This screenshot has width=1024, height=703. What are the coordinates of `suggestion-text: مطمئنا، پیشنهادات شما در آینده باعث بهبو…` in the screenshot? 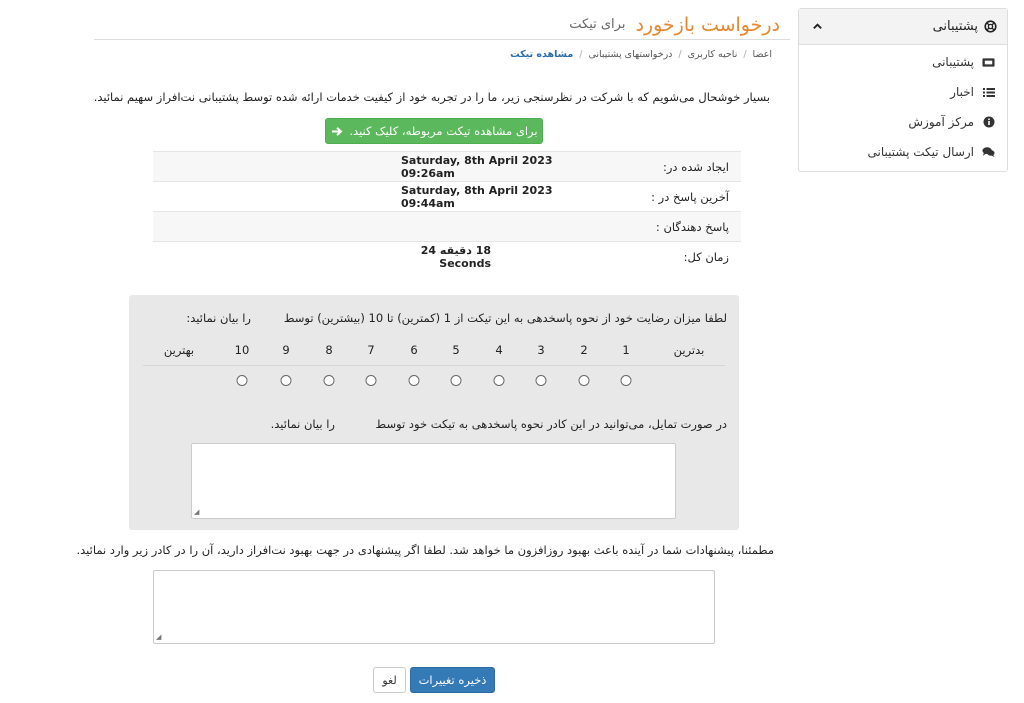 It's located at (425, 550).